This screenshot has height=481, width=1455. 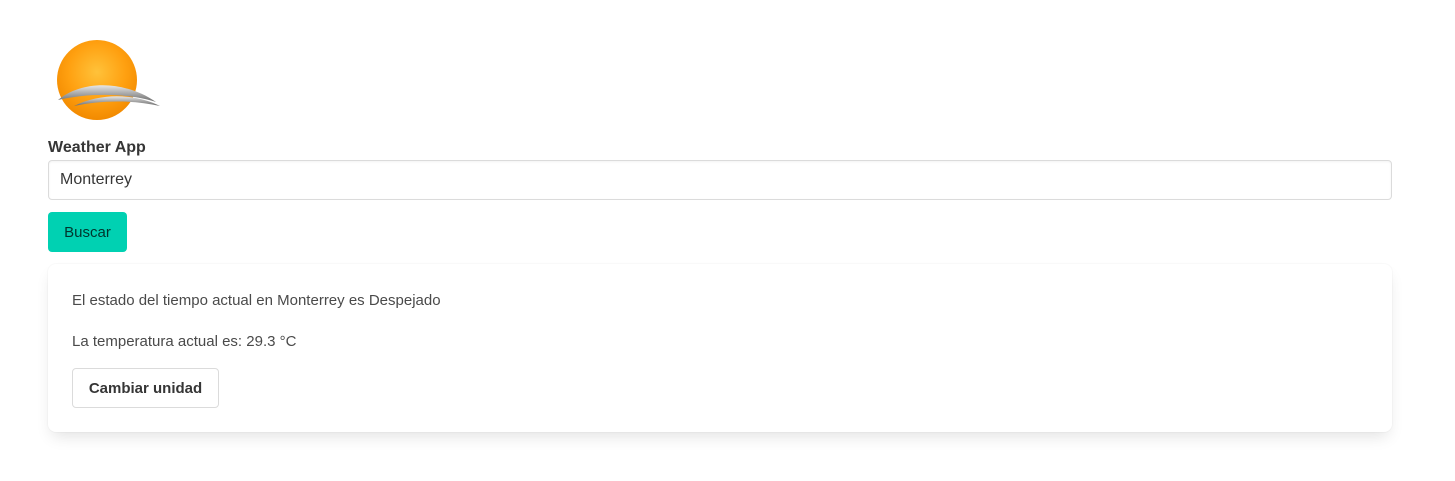 What do you see at coordinates (87, 232) in the screenshot?
I see `search-button: Buscar` at bounding box center [87, 232].